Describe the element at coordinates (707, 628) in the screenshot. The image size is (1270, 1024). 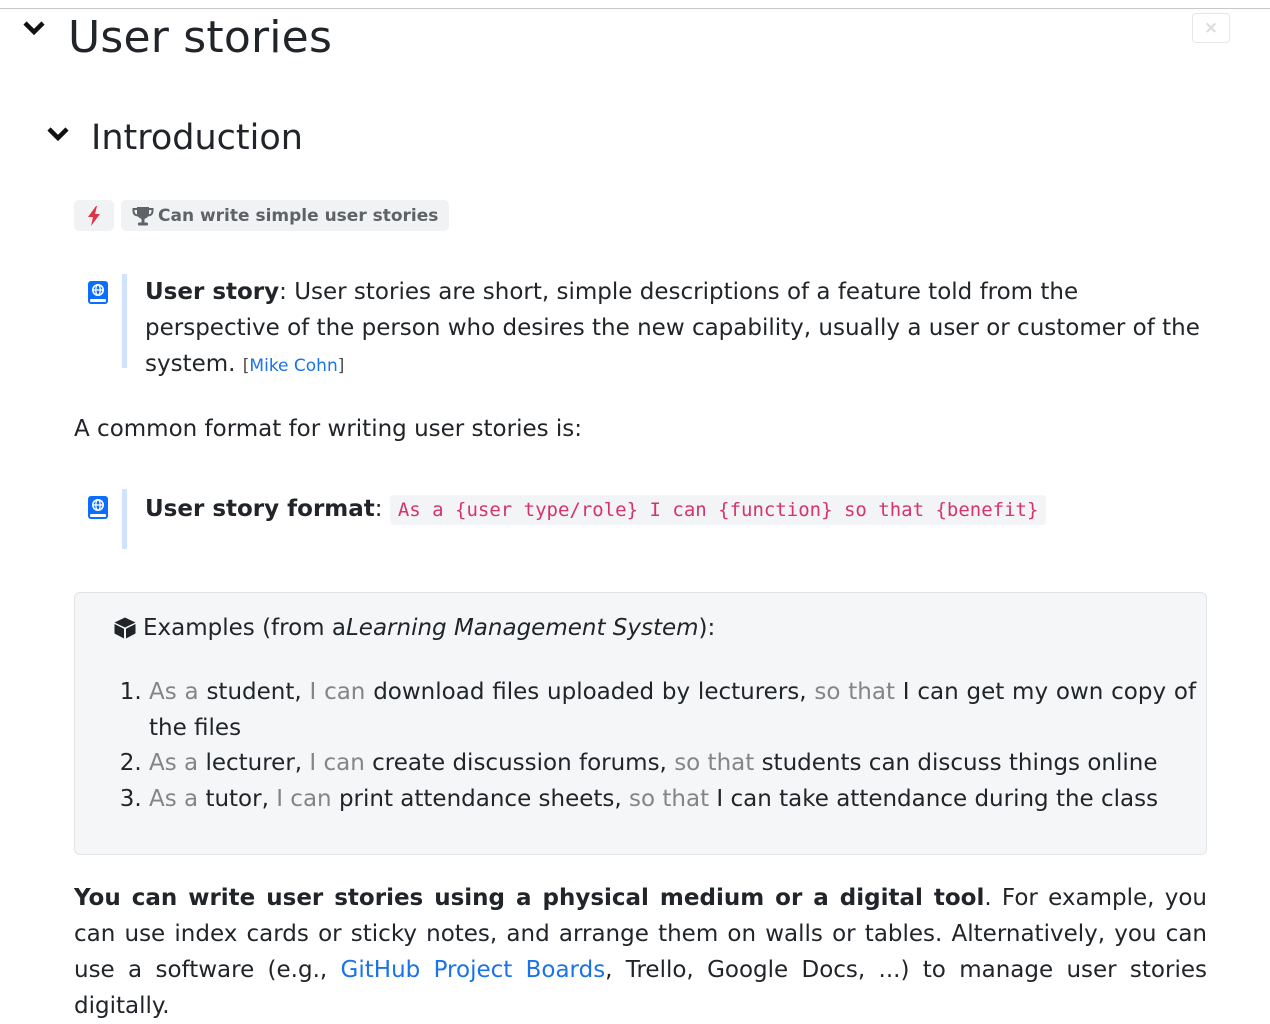
I see `examples-title-suffix: ):` at that location.